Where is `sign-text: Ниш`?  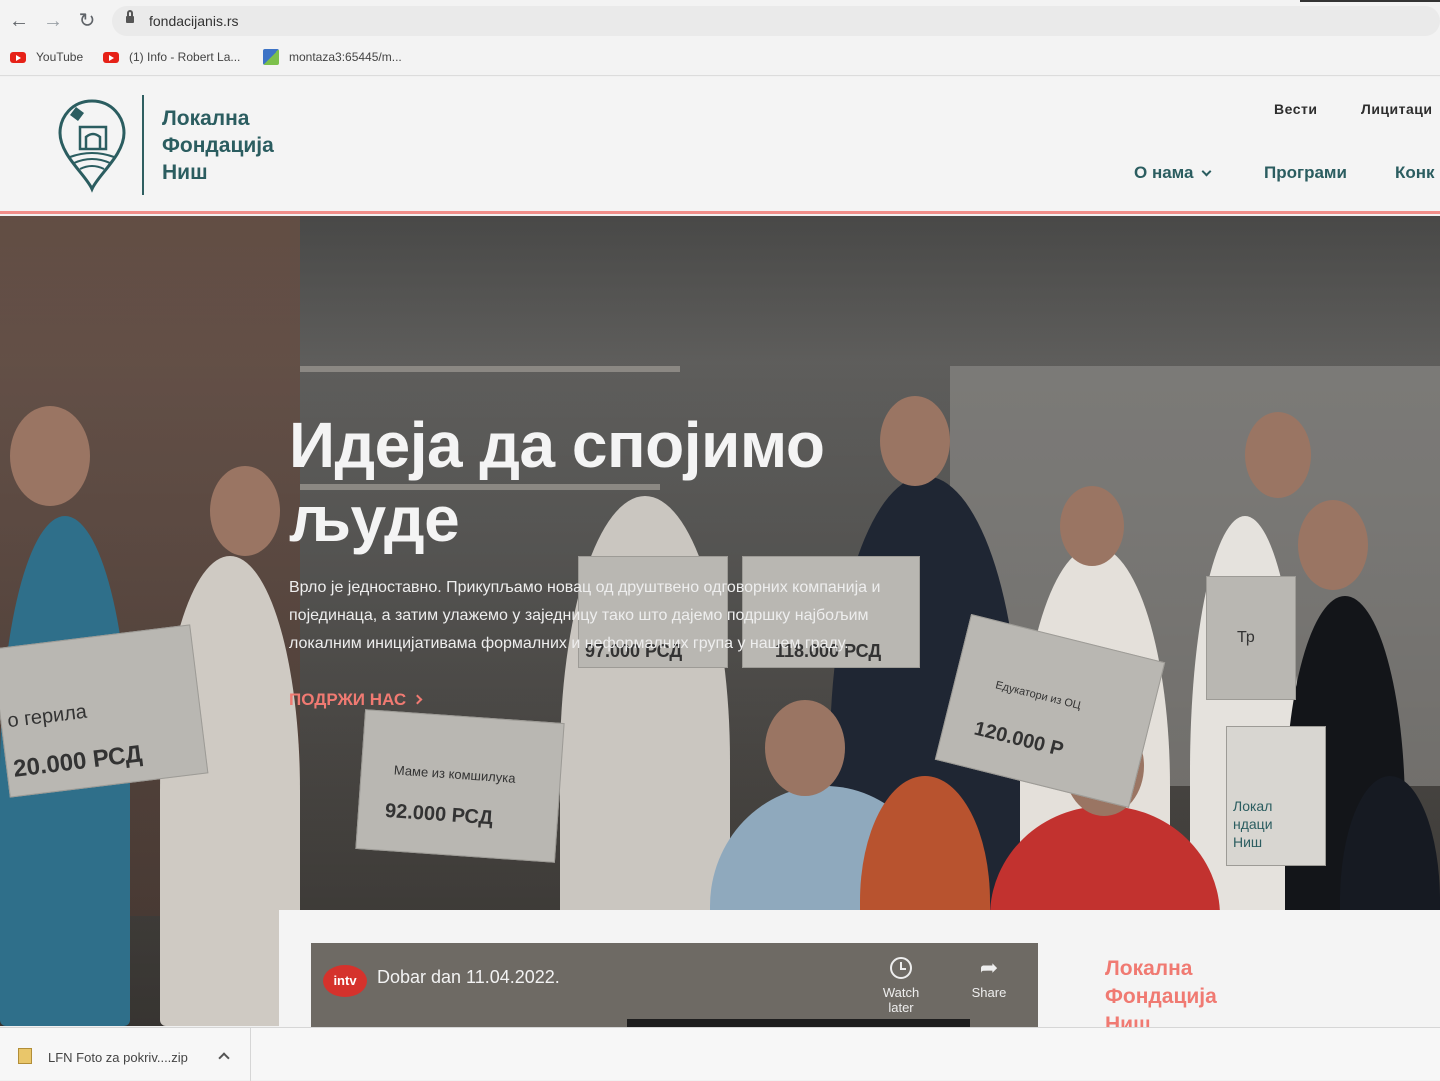 sign-text: Ниш is located at coordinates (1248, 842).